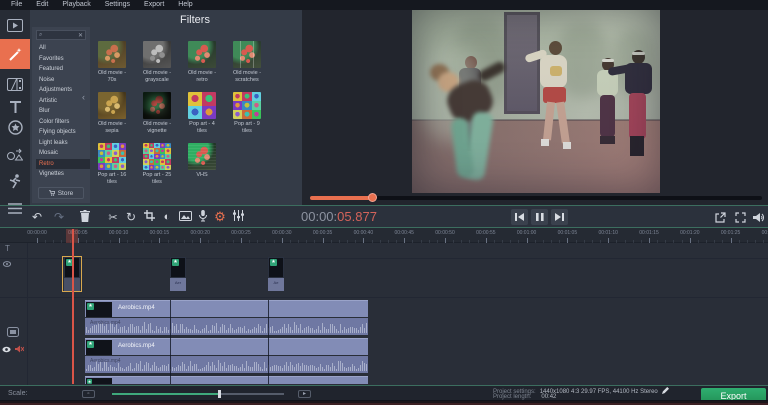  I want to click on filter-label: Old movie - vignette, so click(157, 127).